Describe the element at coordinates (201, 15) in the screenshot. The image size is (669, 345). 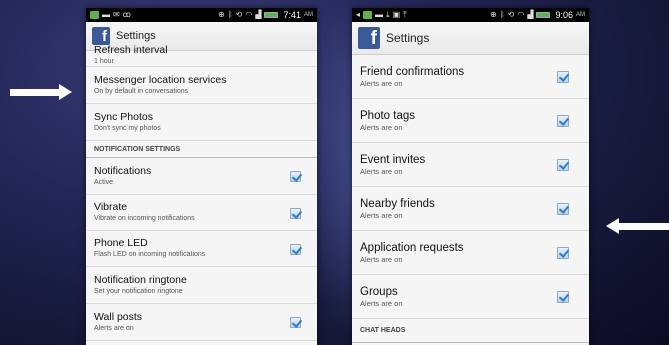
I see `status-bar: ▬ ✉ ꝏ ⊕ ᛒ ⟲ ◠ ▟ 7:41 AM` at that location.